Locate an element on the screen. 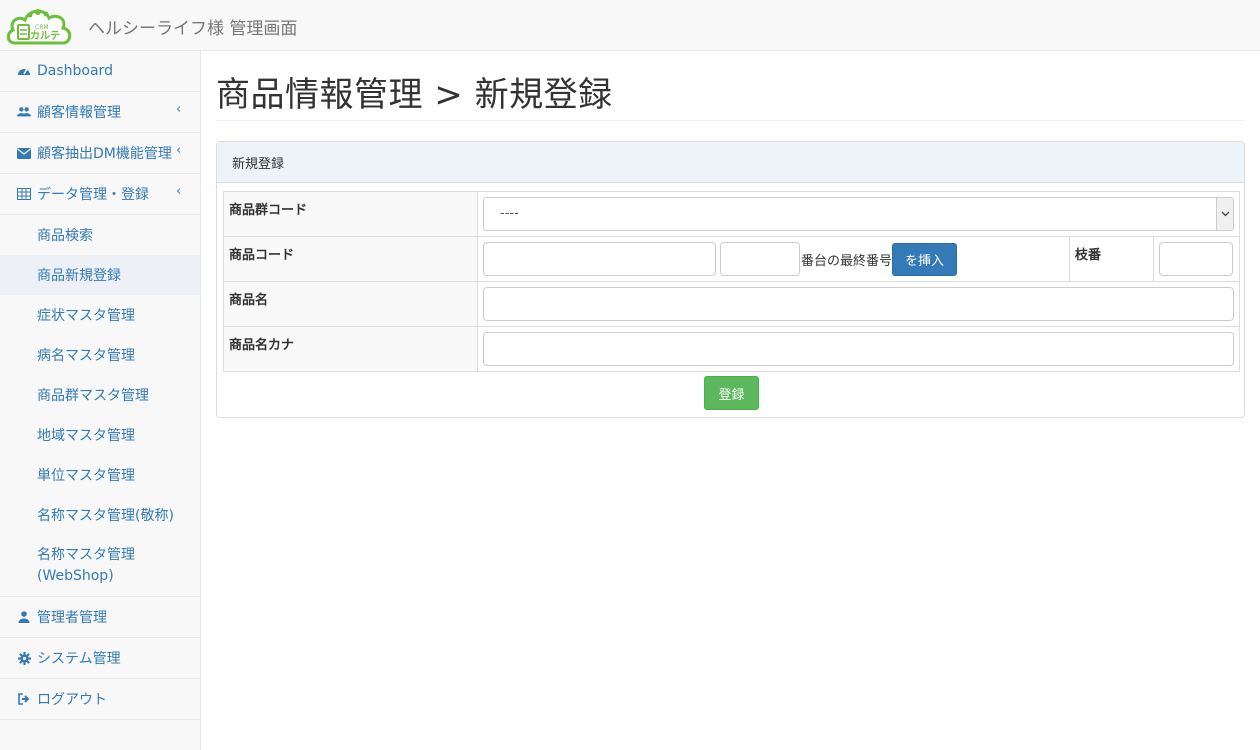 Image resolution: width=1260 pixels, height=750 pixels. product-kana-input is located at coordinates (858, 349).